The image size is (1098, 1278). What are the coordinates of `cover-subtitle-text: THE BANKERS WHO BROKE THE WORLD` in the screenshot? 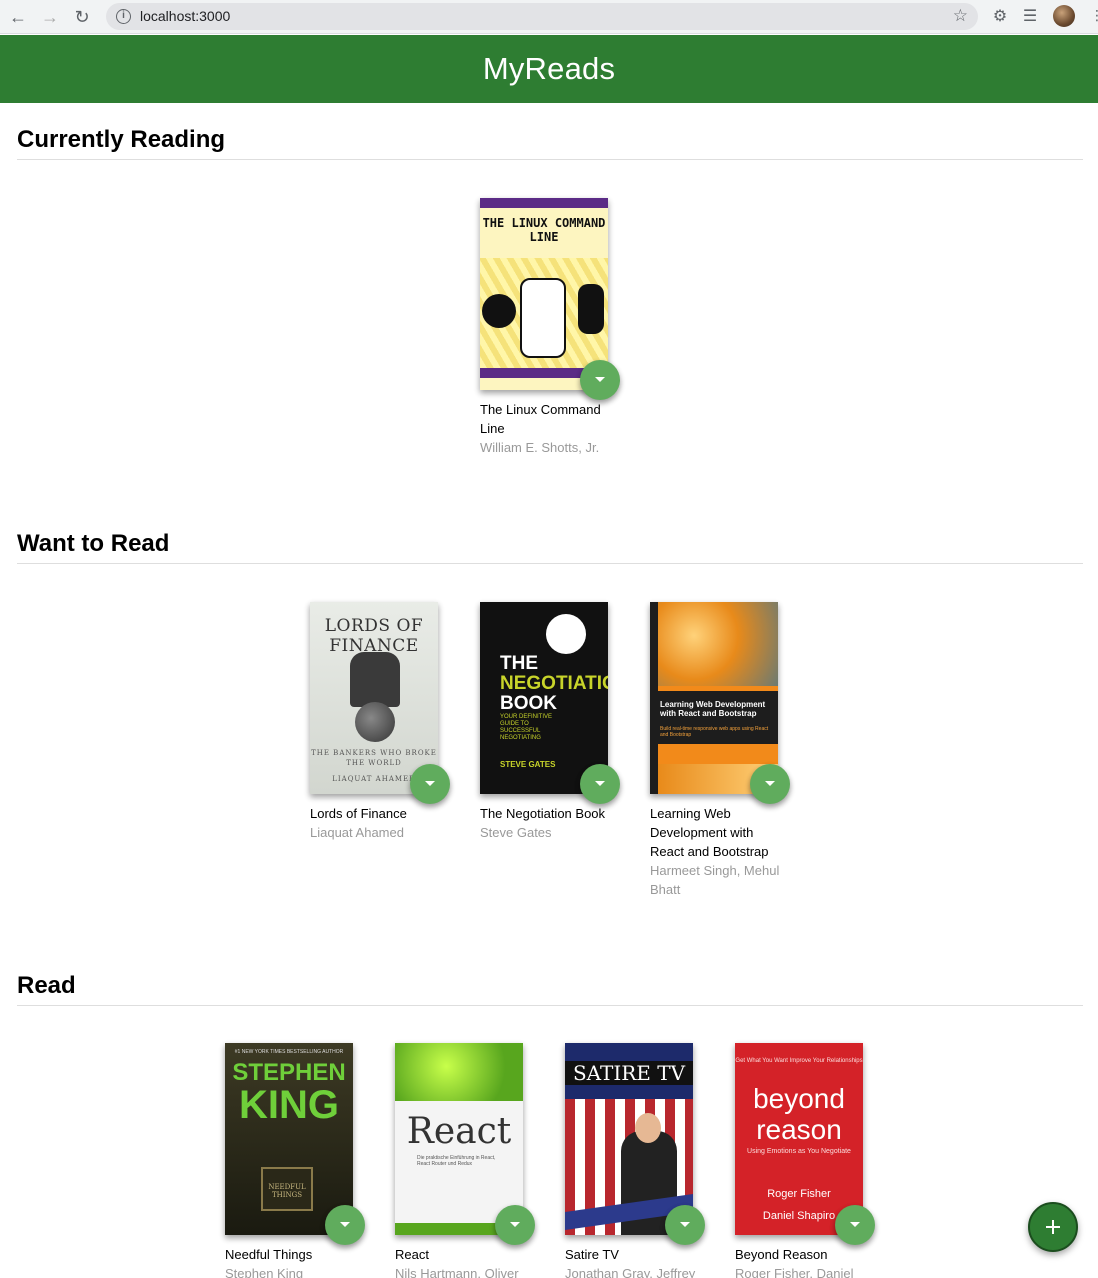 It's located at (374, 758).